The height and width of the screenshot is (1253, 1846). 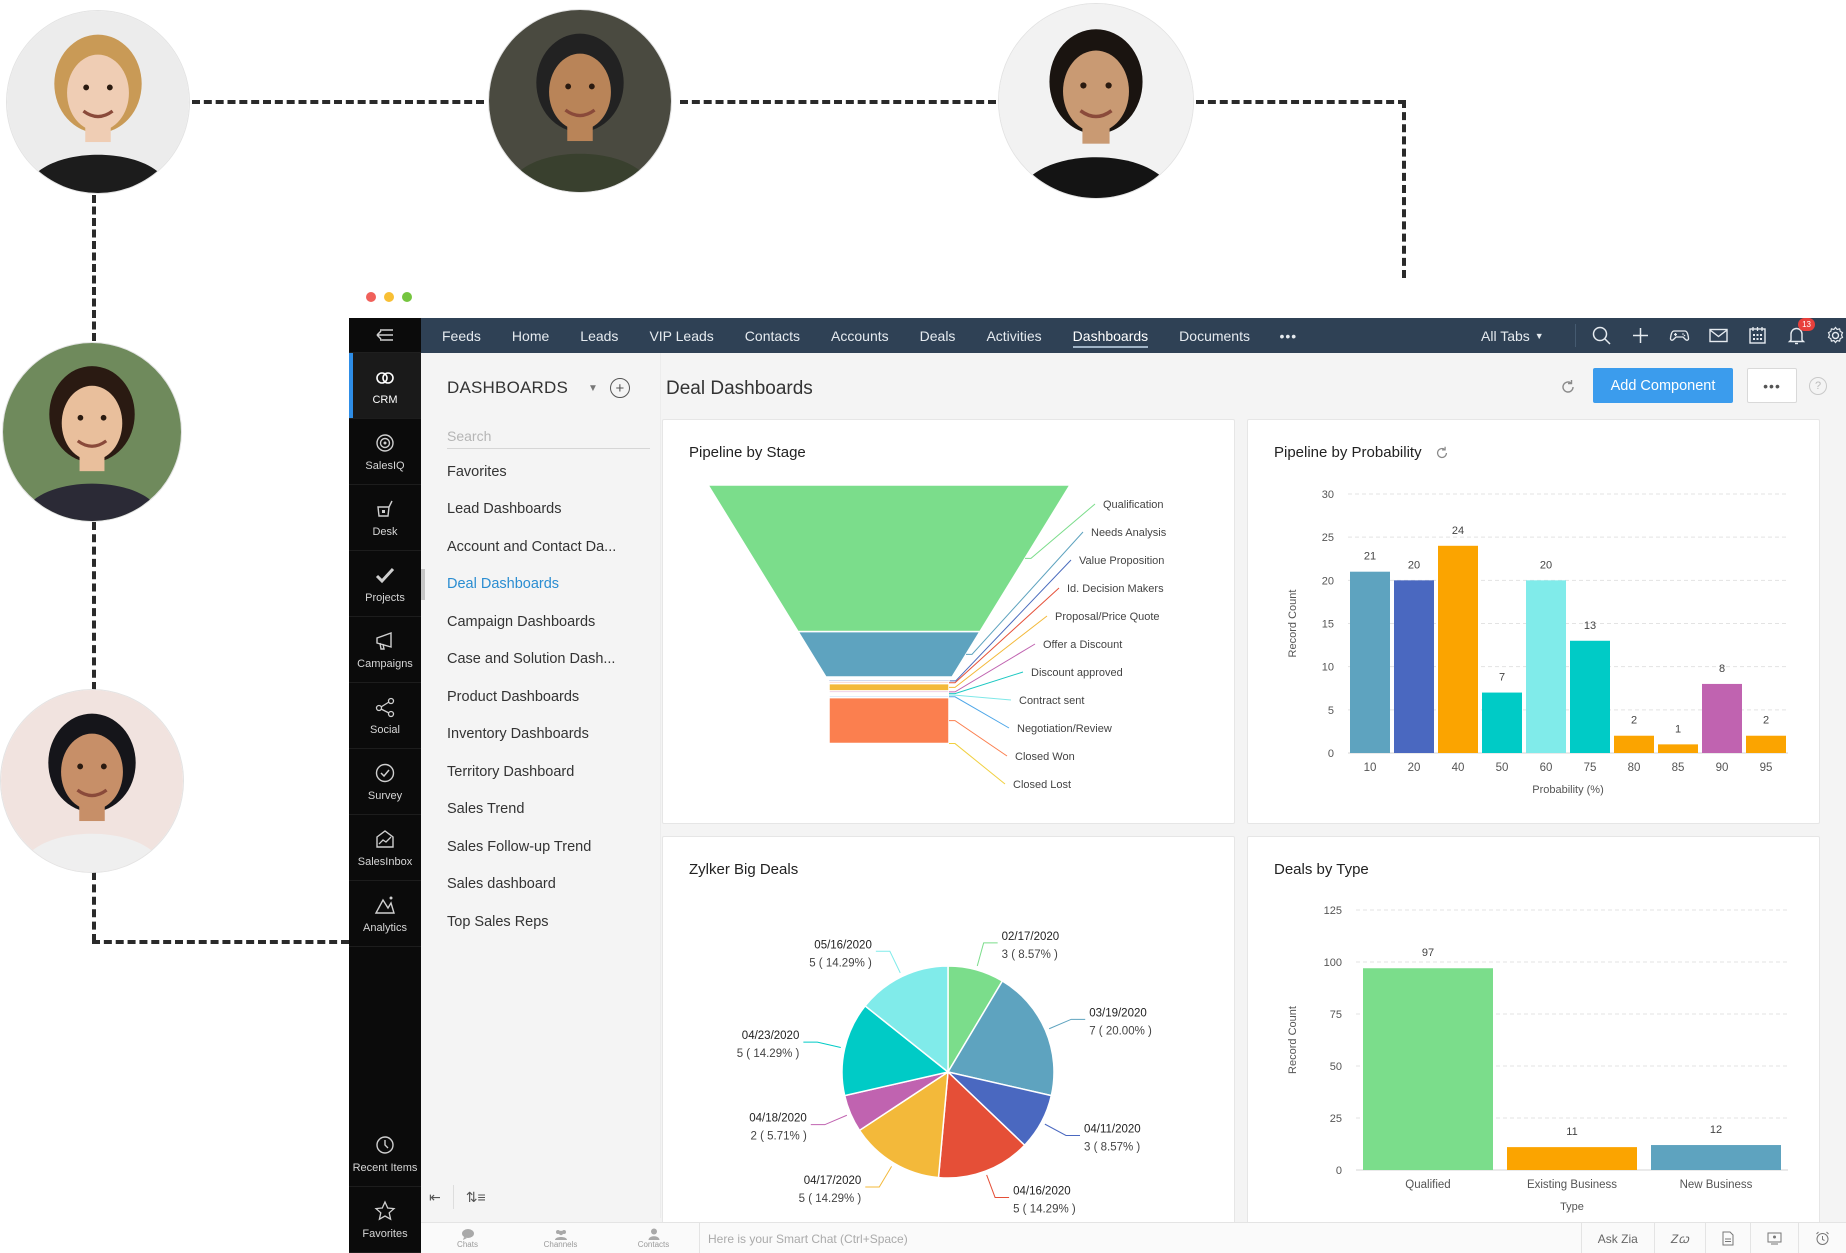 I want to click on pie-slice-value-label: 2 ( 5.71% ), so click(x=779, y=1137).